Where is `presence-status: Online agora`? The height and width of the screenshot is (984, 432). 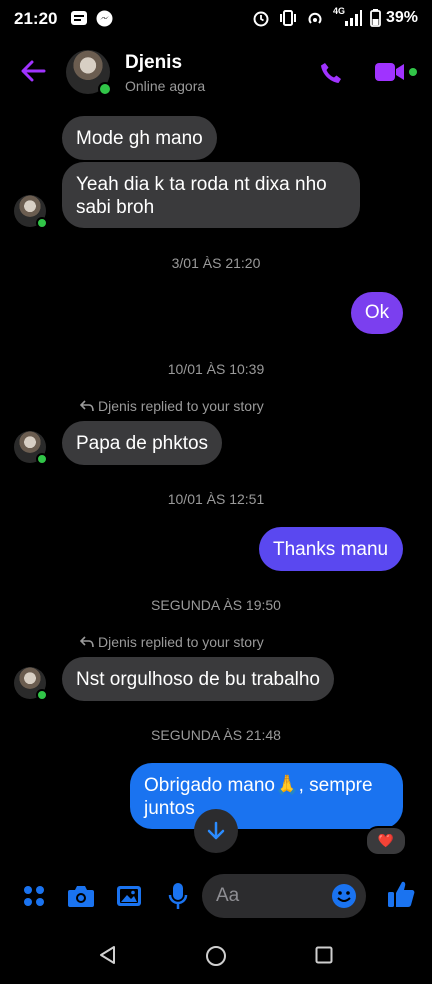 presence-status: Online agora is located at coordinates (165, 86).